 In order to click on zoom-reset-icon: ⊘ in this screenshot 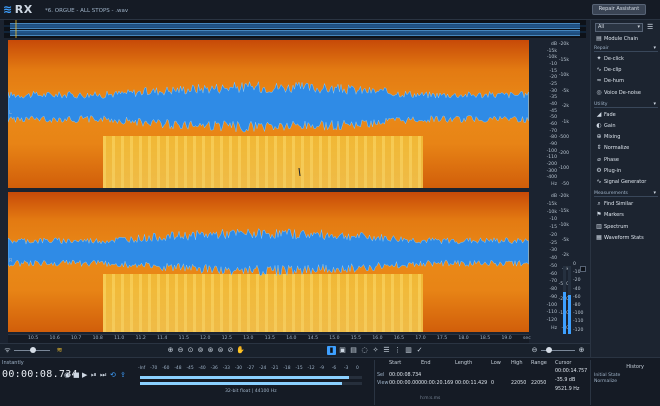, I will do `click(230, 350)`.